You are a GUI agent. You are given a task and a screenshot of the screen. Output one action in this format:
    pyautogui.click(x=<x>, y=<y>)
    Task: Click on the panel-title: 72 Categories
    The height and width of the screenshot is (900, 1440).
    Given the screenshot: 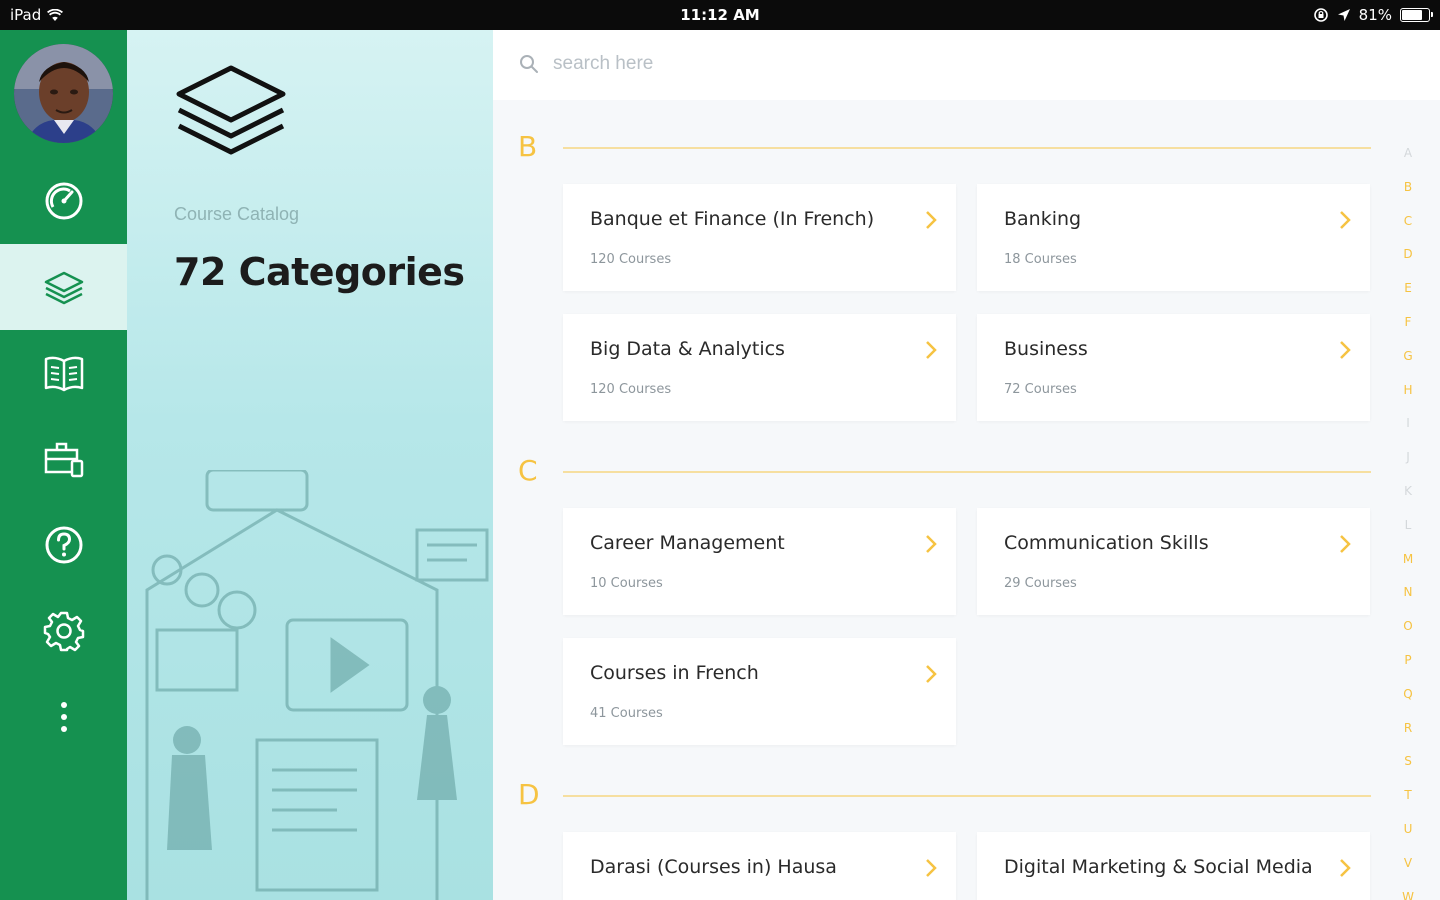 What is the action you would take?
    pyautogui.click(x=319, y=272)
    